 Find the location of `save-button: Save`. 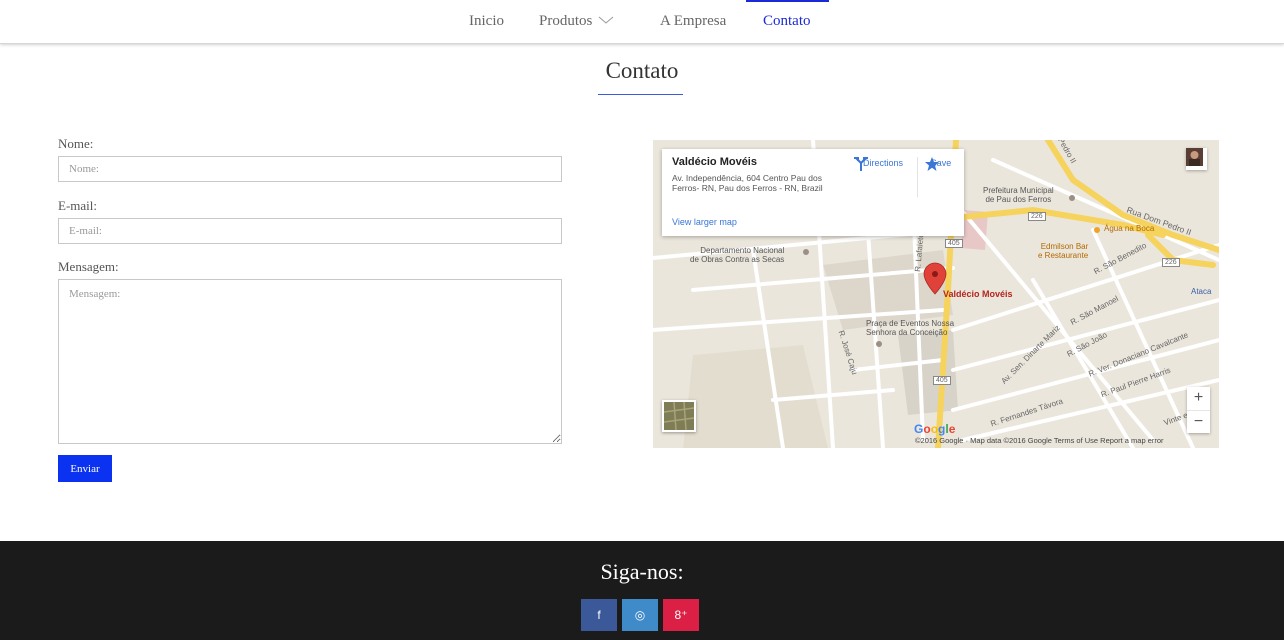

save-button: Save is located at coordinates (941, 163).